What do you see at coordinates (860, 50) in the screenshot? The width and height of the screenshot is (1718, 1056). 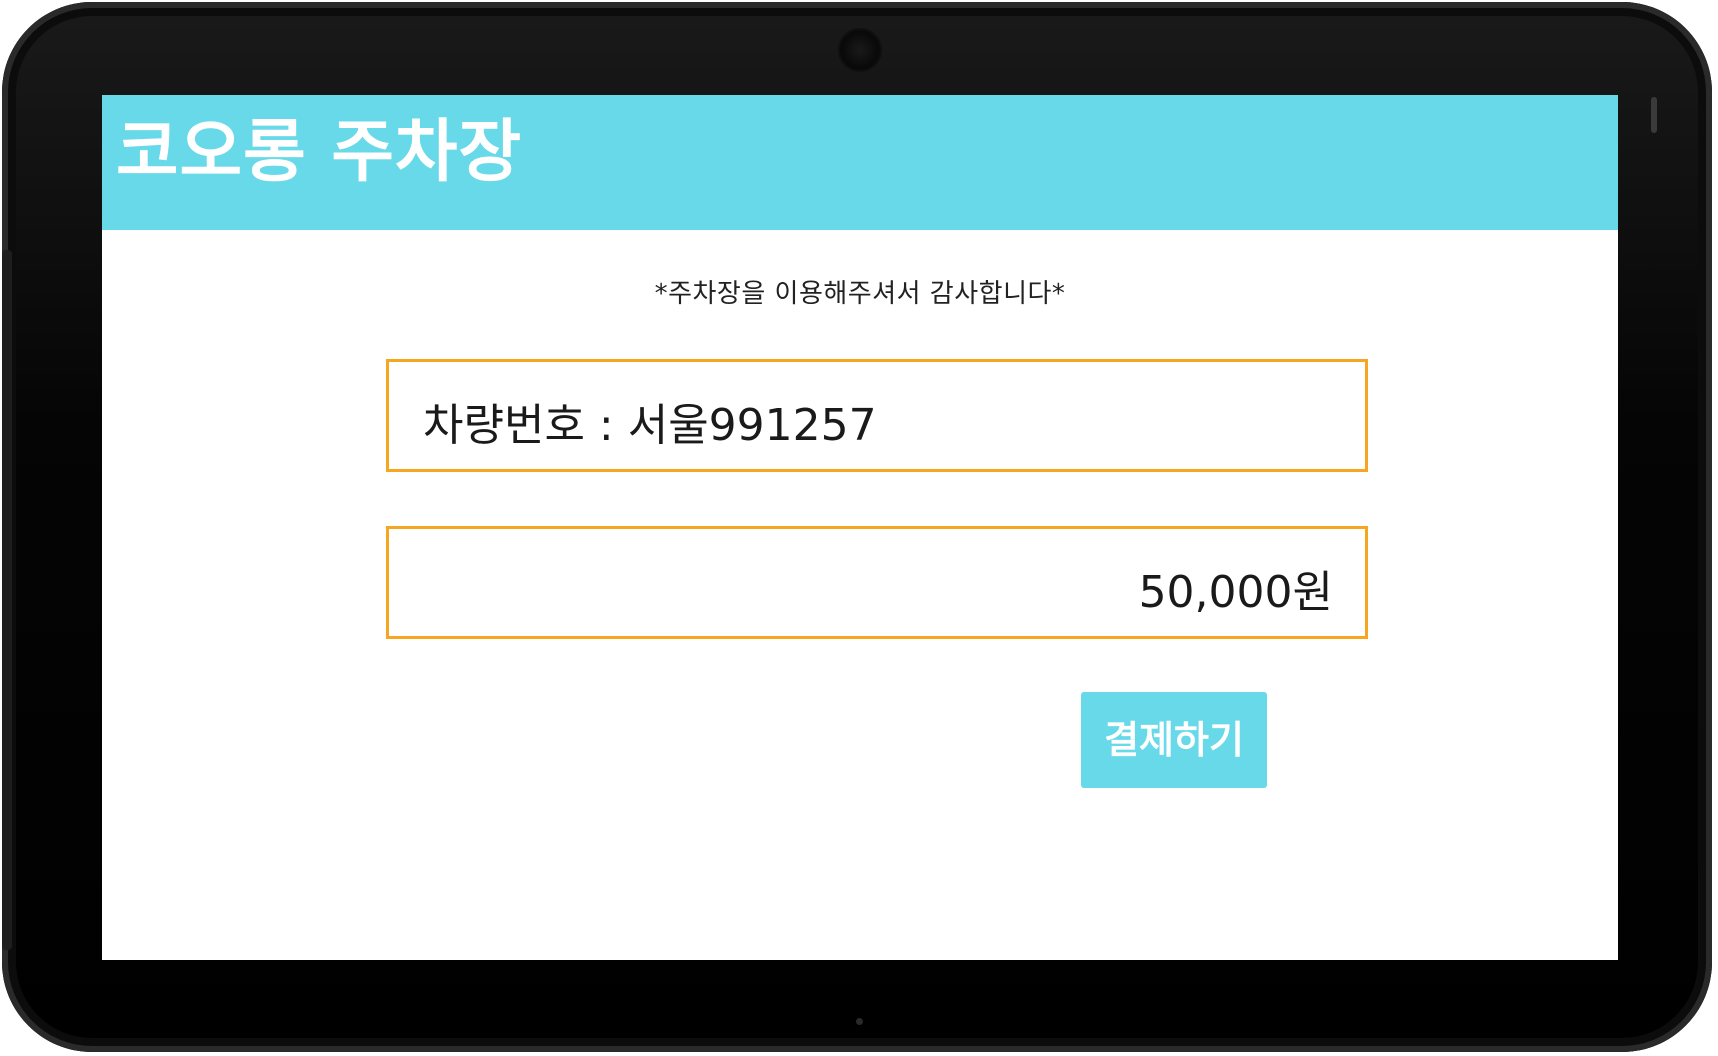 I see `front-camera-icon` at bounding box center [860, 50].